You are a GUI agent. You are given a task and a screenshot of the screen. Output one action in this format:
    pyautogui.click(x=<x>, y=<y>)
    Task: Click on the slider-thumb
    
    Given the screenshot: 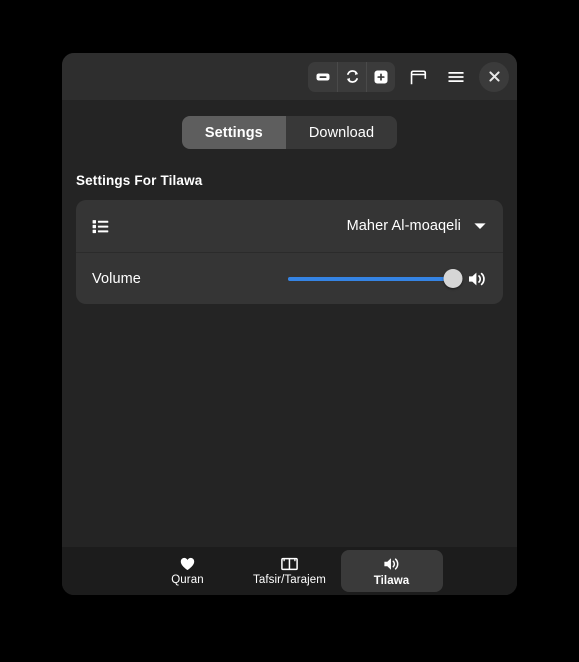 What is the action you would take?
    pyautogui.click(x=453, y=278)
    